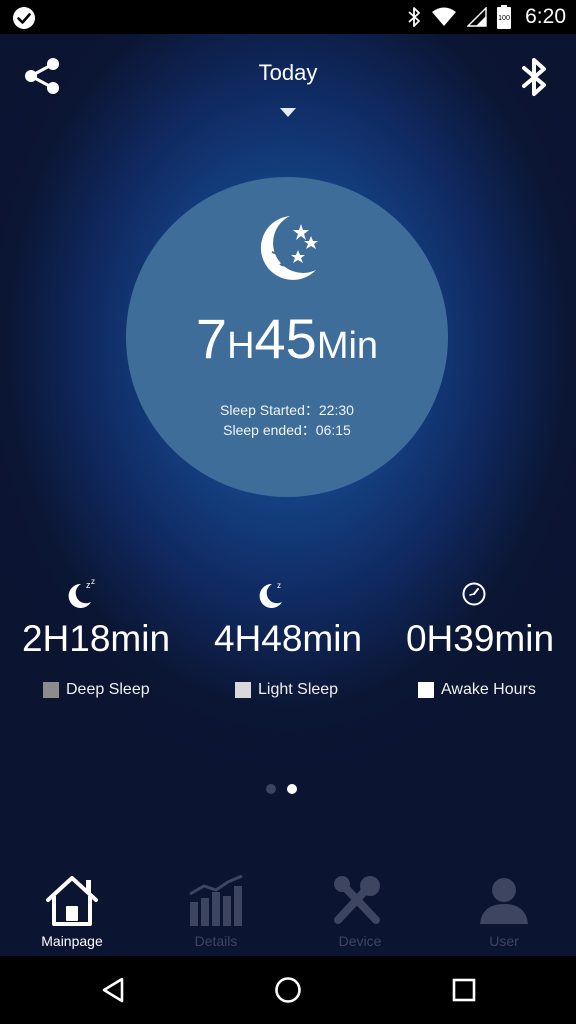  Describe the element at coordinates (216, 900) in the screenshot. I see `bar-chart-icon` at that location.